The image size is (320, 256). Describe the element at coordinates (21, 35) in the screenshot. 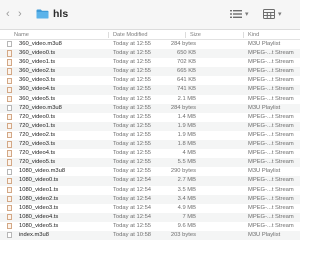

I see `column-header-name: Name` at that location.